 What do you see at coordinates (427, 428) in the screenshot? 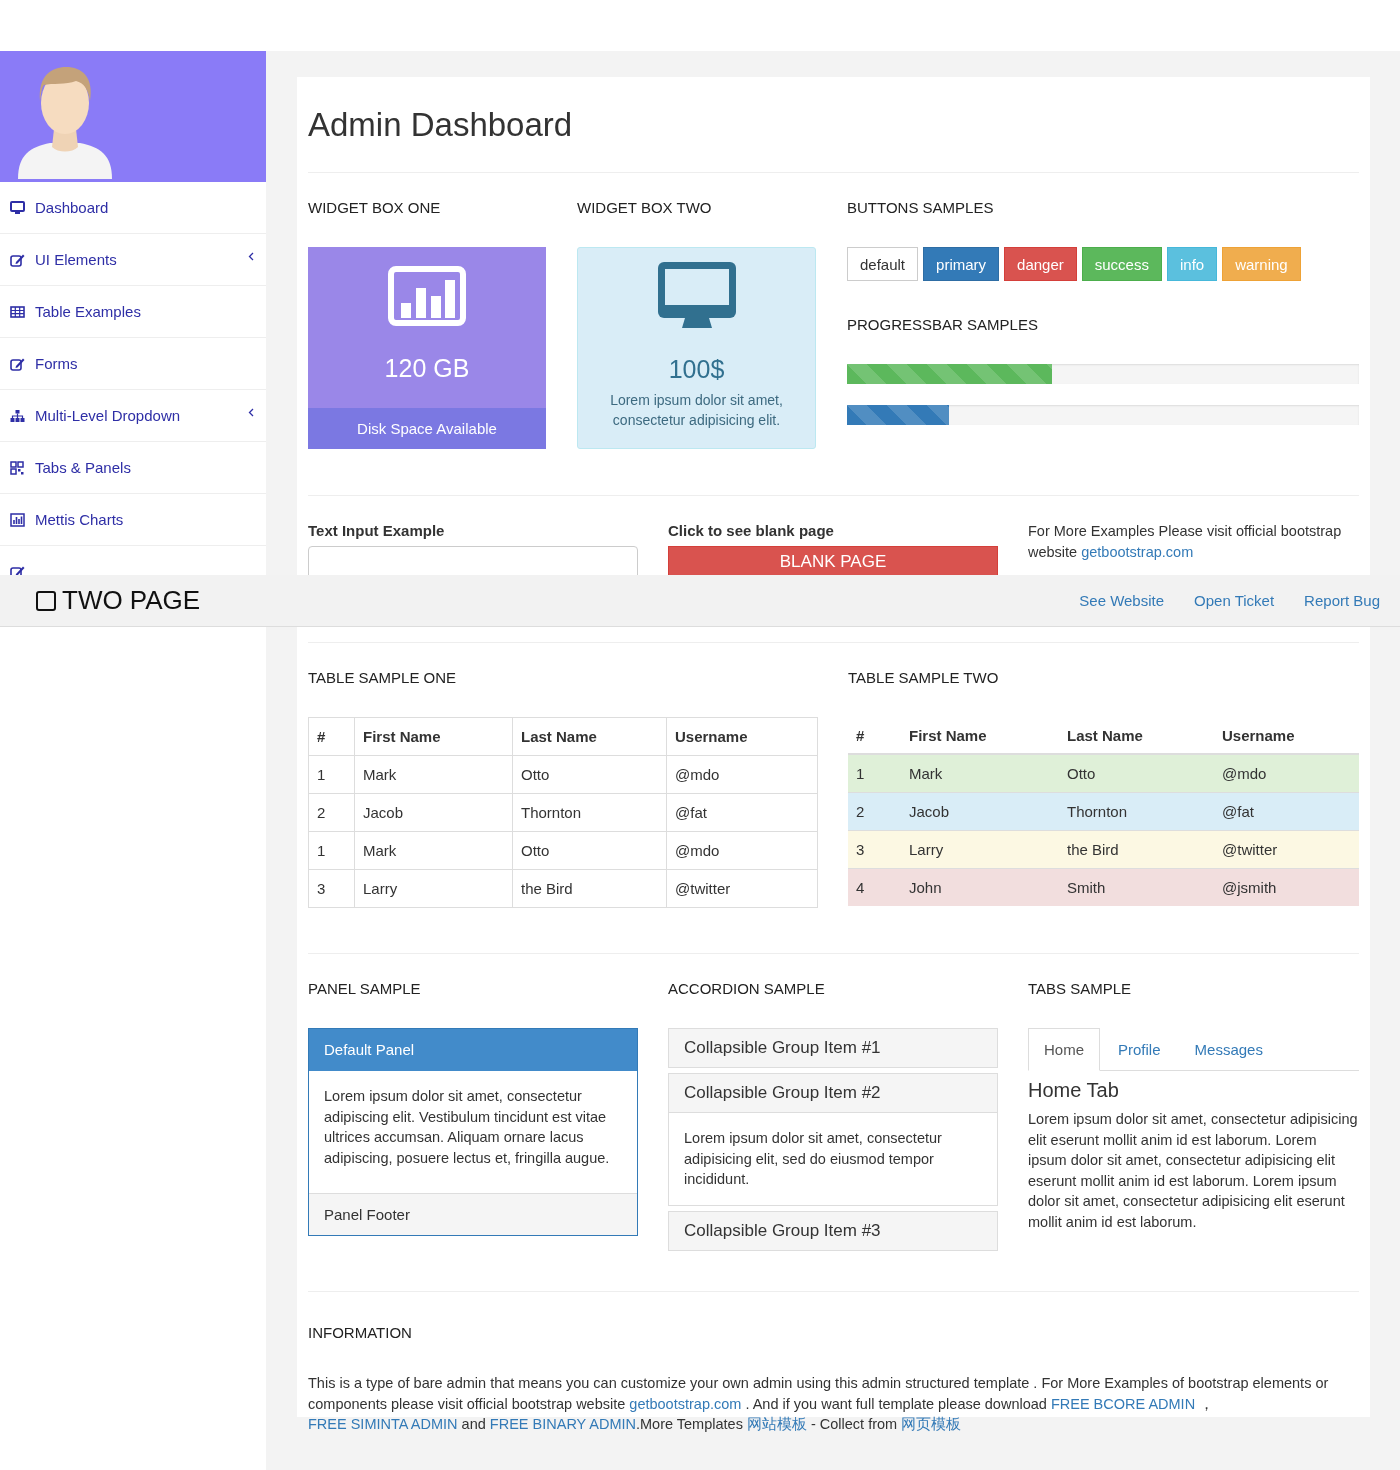
I see `widget-footer: Disk Space Available` at bounding box center [427, 428].